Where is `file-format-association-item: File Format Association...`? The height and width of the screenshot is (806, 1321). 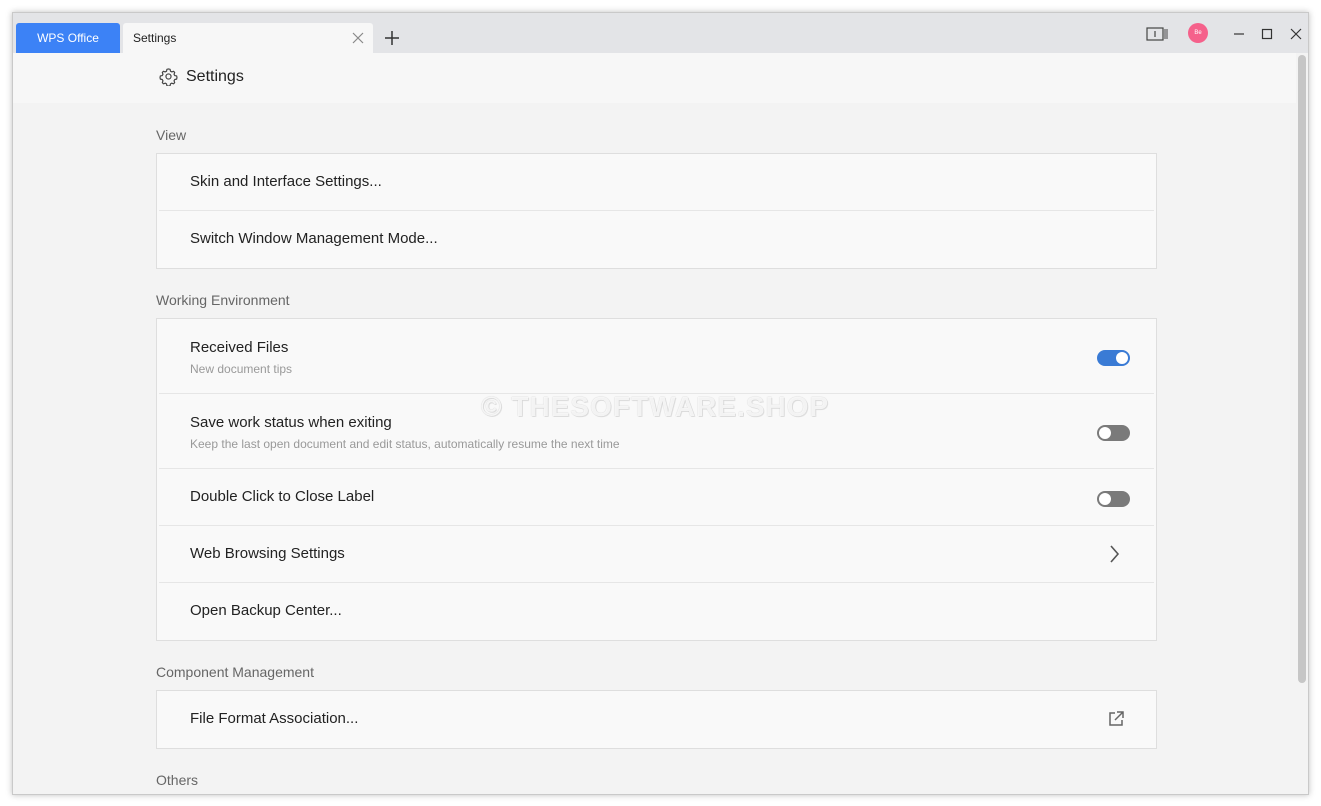 file-format-association-item: File Format Association... is located at coordinates (656, 719).